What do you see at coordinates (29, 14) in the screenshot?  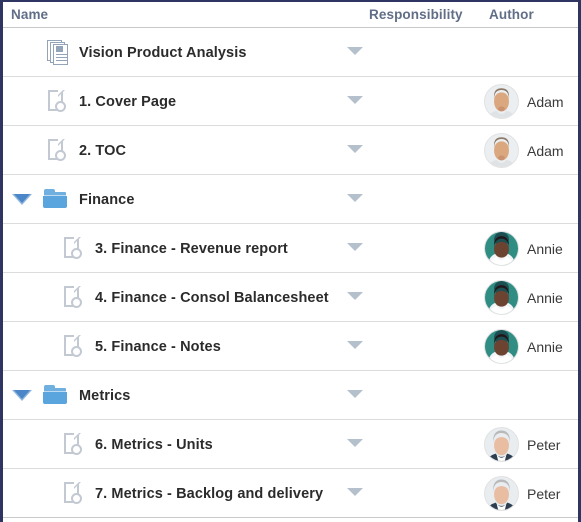 I see `column-header-name: Name` at bounding box center [29, 14].